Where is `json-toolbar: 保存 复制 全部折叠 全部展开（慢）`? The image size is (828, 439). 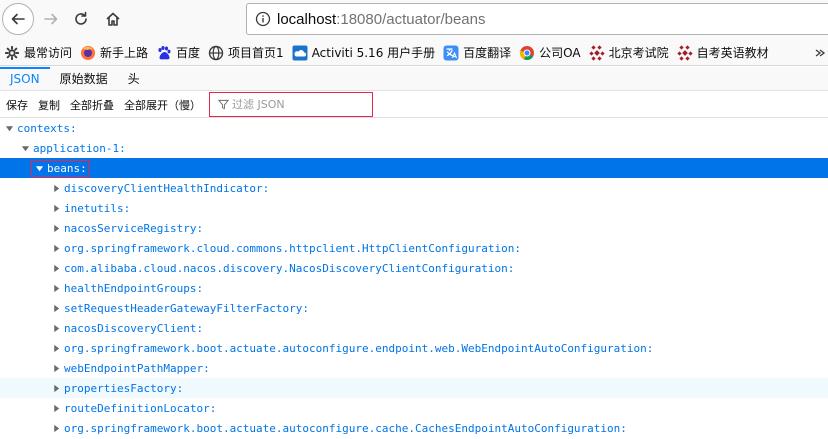 json-toolbar: 保存 复制 全部折叠 全部展开（慢） is located at coordinates (414, 105).